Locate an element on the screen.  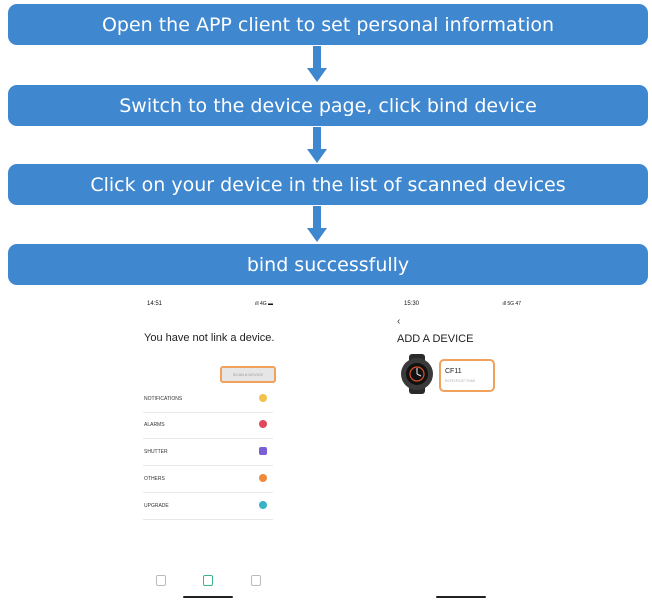
upgrade-icon is located at coordinates (263, 505).